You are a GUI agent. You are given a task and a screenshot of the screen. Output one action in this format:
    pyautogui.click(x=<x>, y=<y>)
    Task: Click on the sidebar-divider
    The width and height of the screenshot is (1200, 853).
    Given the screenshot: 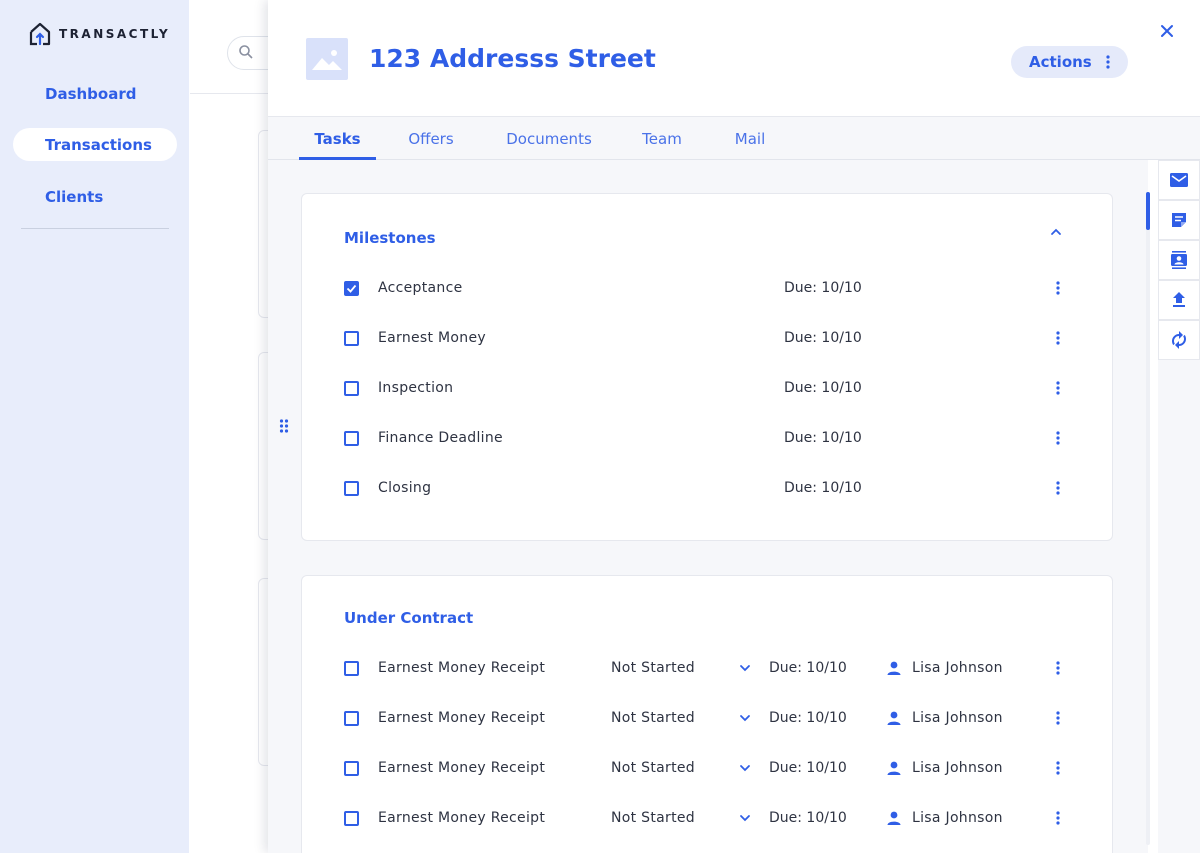 What is the action you would take?
    pyautogui.click(x=95, y=228)
    